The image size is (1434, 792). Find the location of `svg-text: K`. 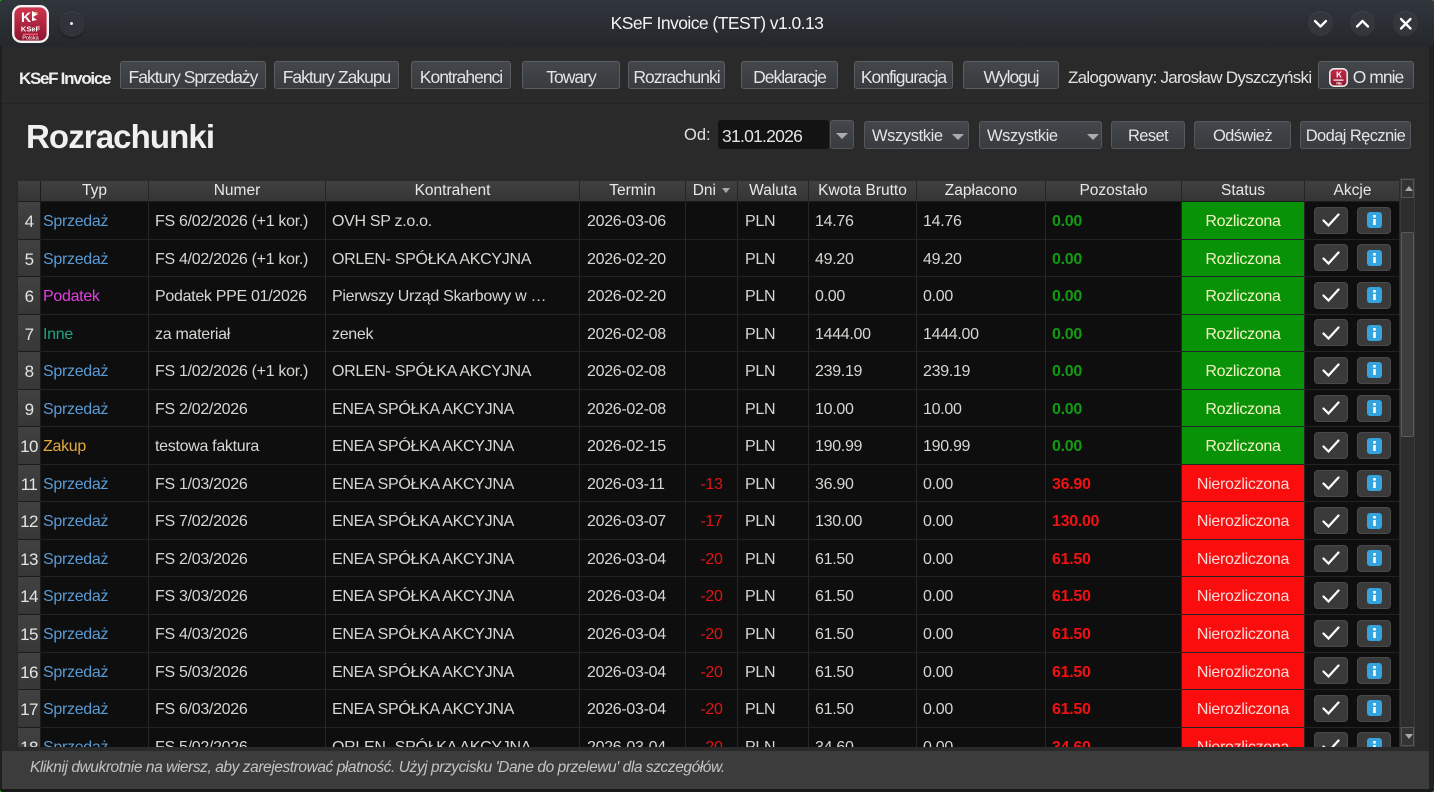

svg-text: K is located at coordinates (26, 17).